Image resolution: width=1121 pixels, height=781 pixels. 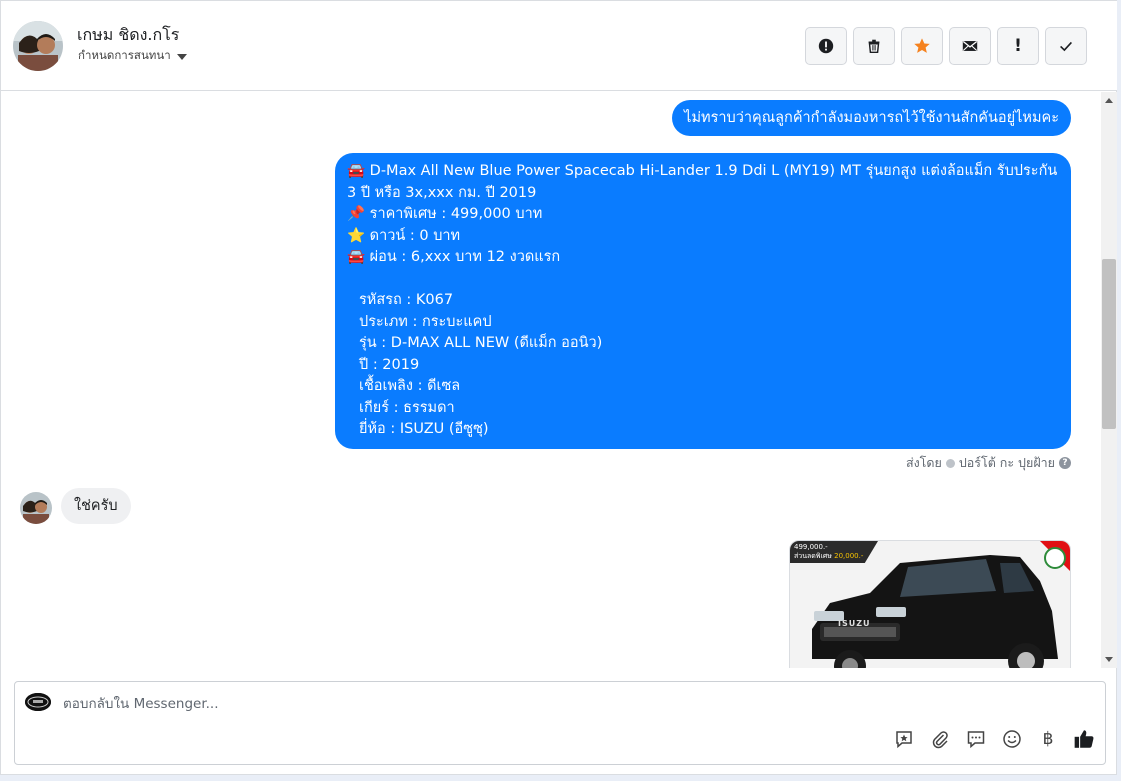 I want to click on sent-by-label: ส่งโดย, so click(x=923, y=462).